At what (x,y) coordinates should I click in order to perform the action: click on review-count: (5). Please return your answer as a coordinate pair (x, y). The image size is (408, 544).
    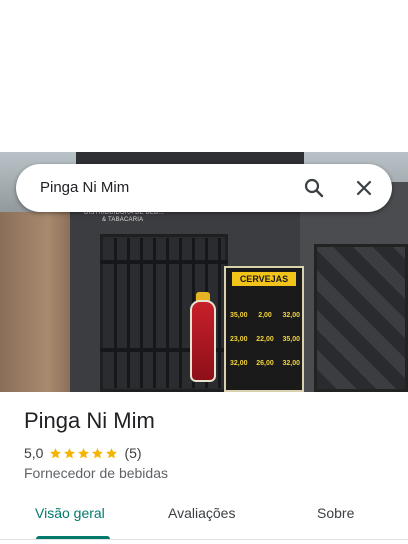
    Looking at the image, I should click on (132, 453).